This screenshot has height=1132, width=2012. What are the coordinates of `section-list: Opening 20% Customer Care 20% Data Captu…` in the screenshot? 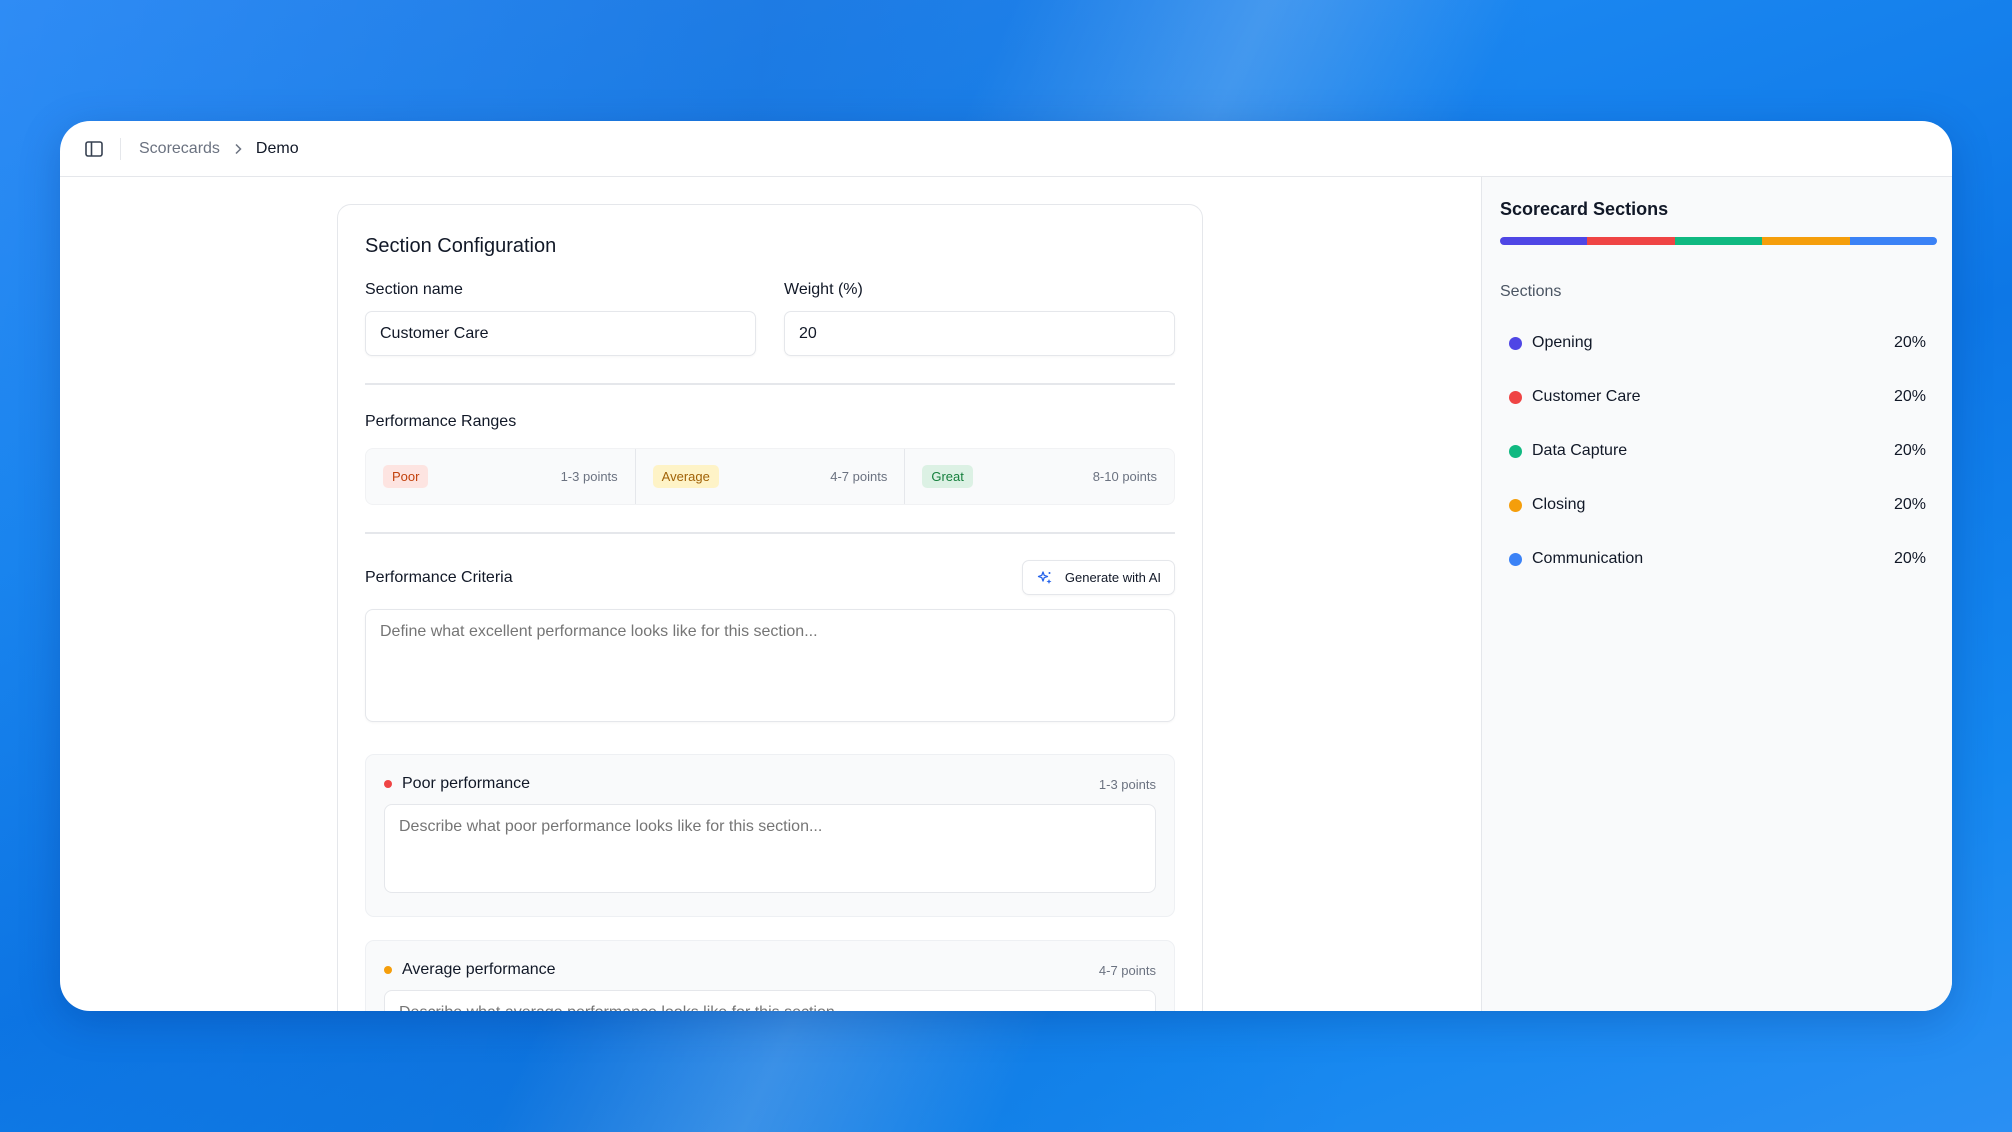 It's located at (1718, 451).